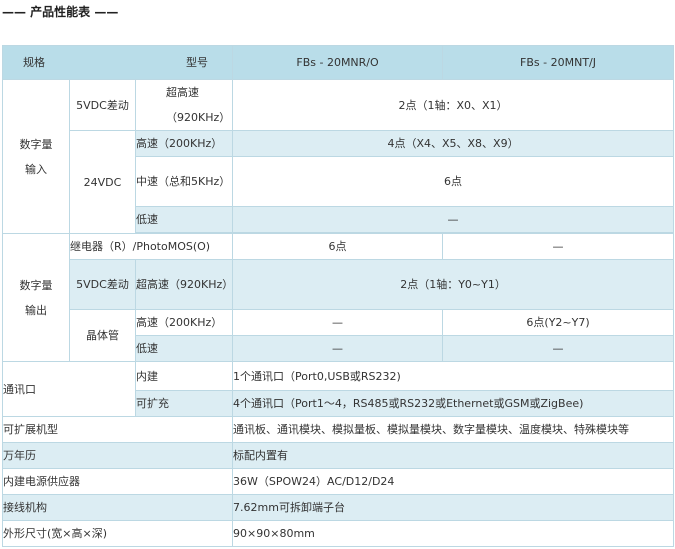 This screenshot has width=675, height=549. I want to click on page-heading: —— 产品性能表 ——, so click(60, 12).